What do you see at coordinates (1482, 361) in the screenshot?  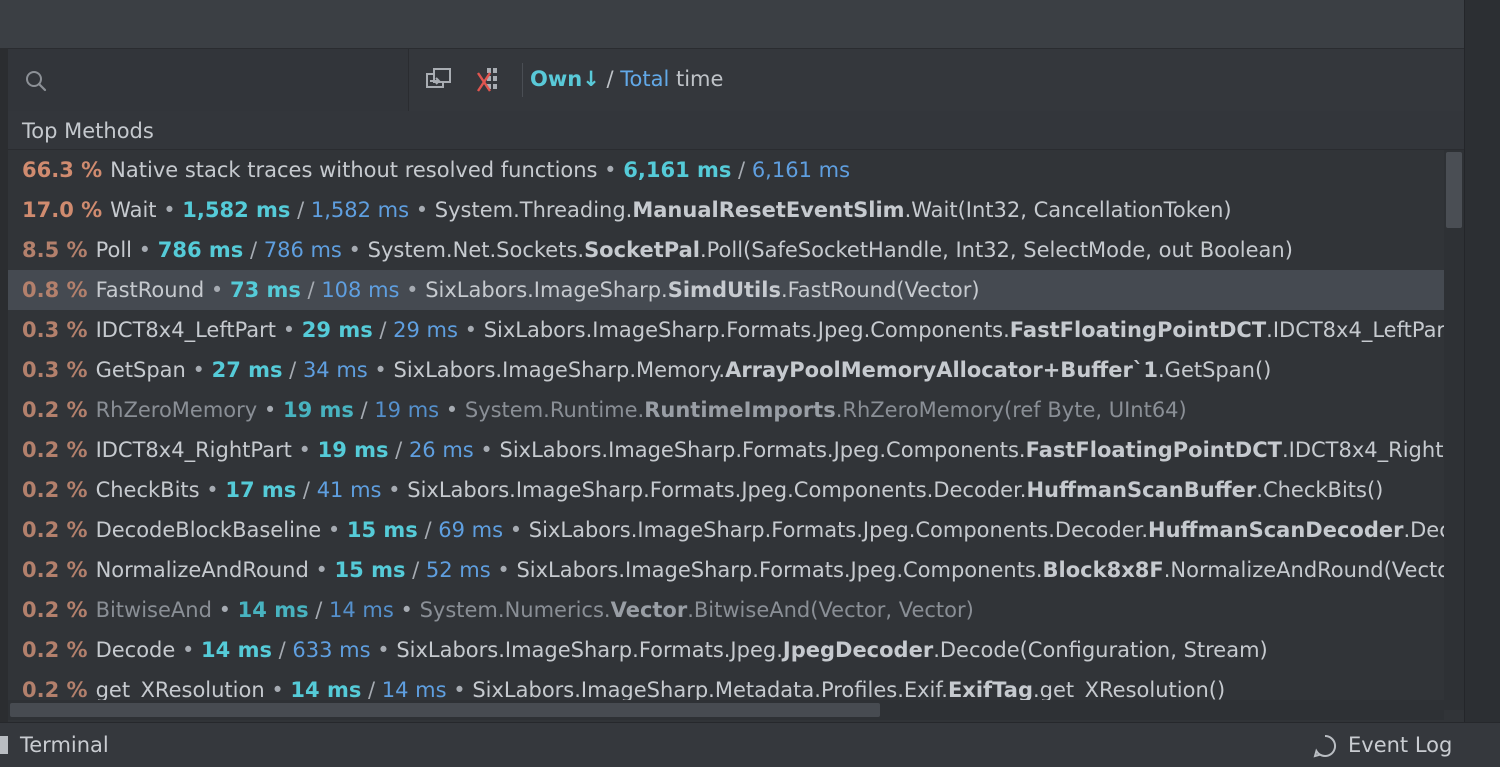 I see `right-tool-window-strip` at bounding box center [1482, 361].